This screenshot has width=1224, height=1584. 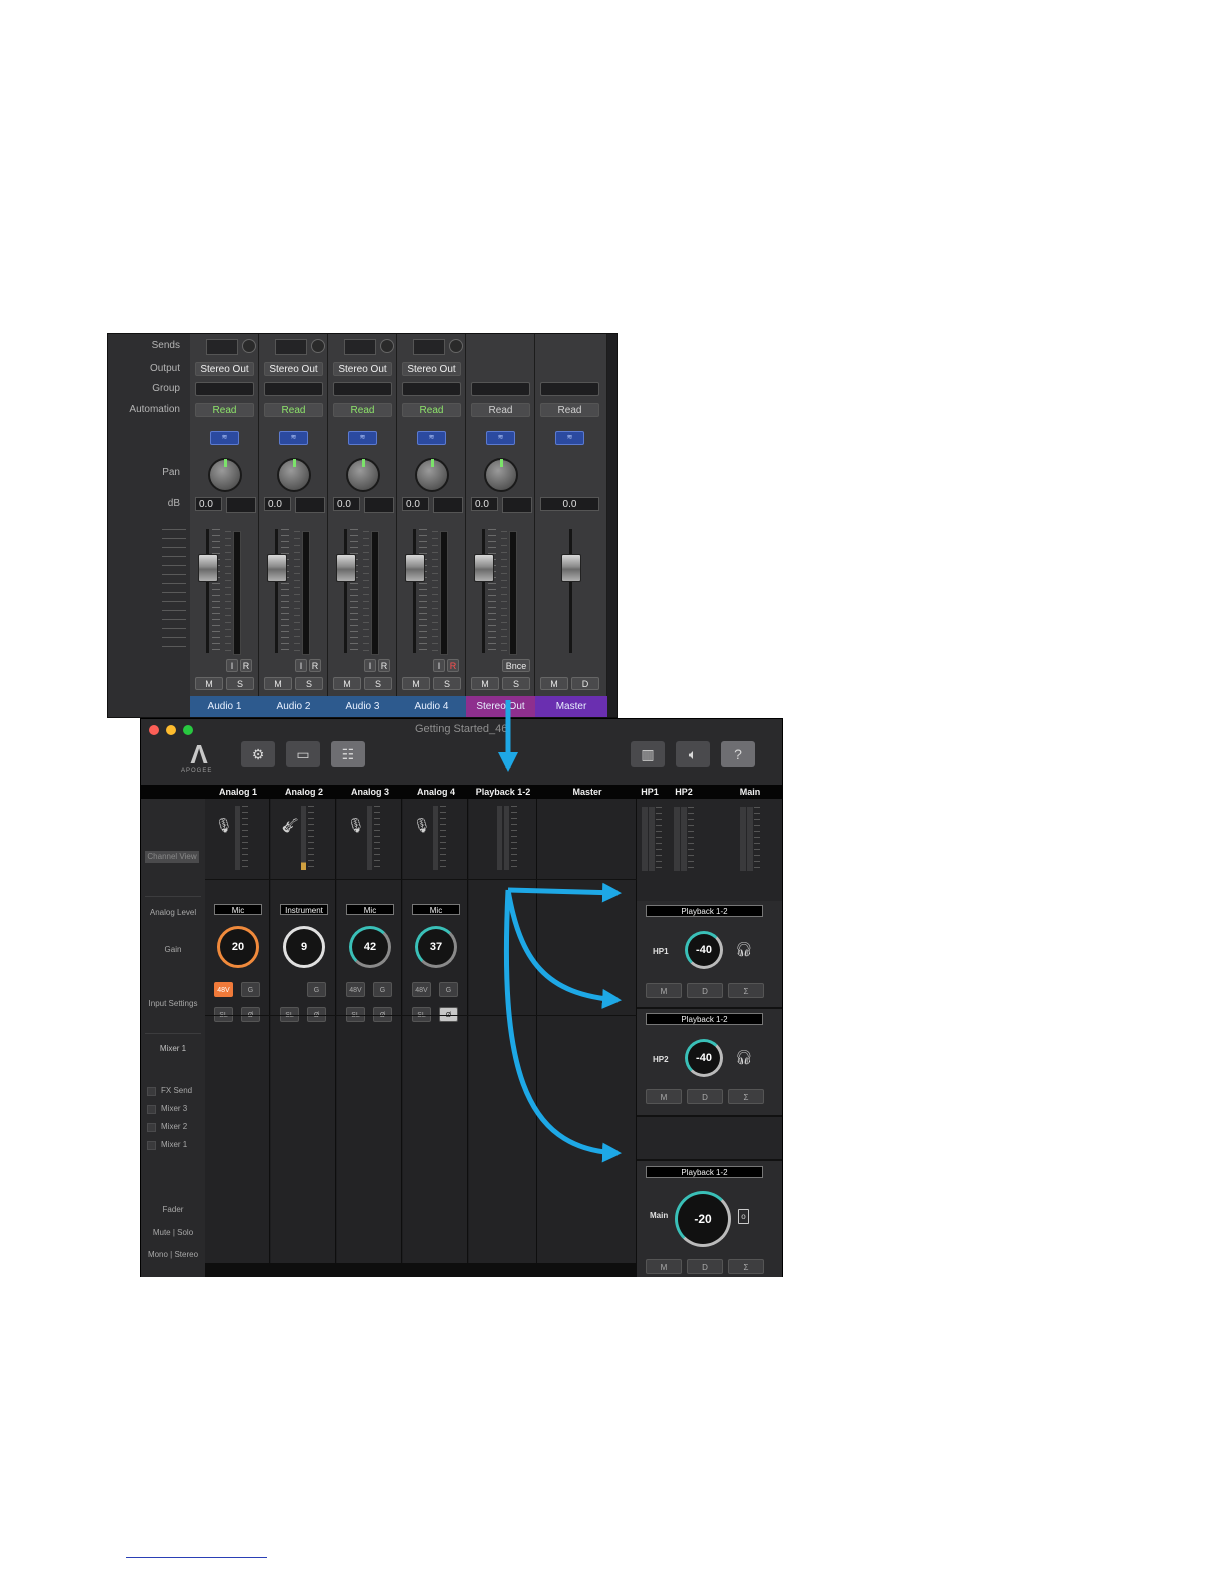 What do you see at coordinates (431, 706) in the screenshot?
I see `channel-name: Audio 4` at bounding box center [431, 706].